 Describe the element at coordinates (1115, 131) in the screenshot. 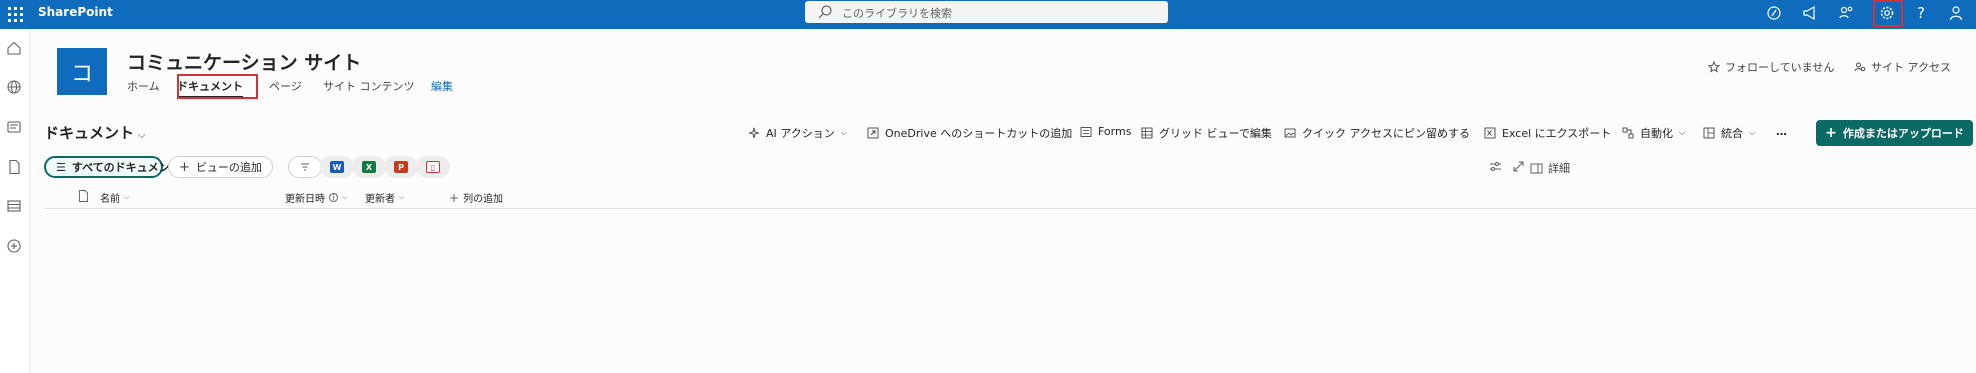

I see `forms-label: Forms` at that location.